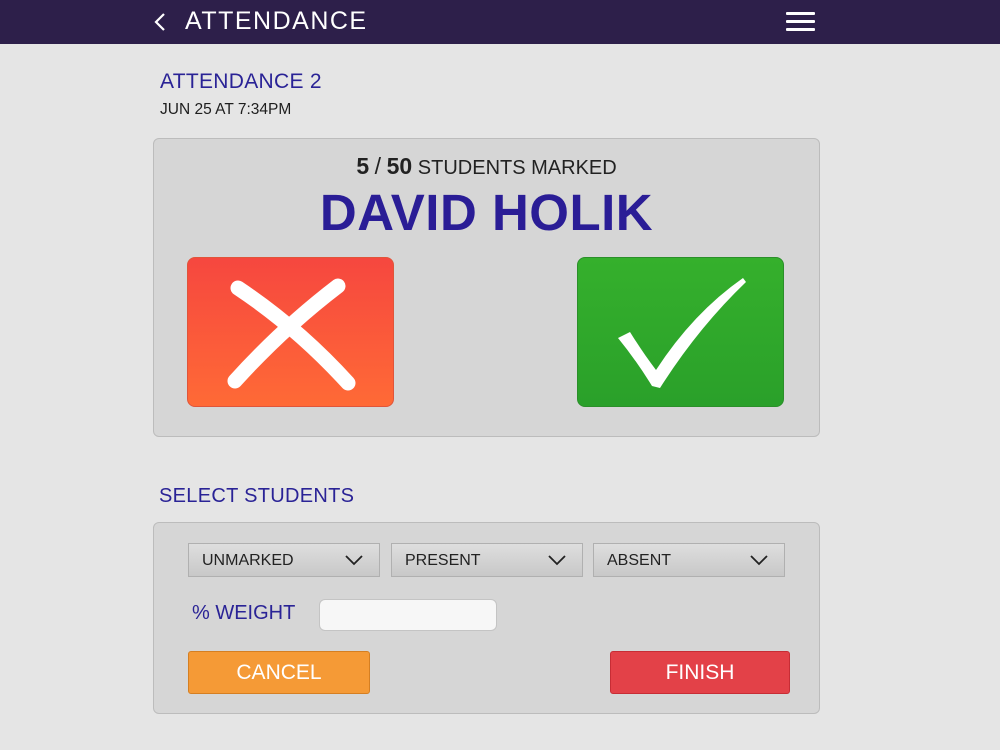 Image resolution: width=1000 pixels, height=750 pixels. I want to click on student-name: DAVID HOLIK, so click(486, 212).